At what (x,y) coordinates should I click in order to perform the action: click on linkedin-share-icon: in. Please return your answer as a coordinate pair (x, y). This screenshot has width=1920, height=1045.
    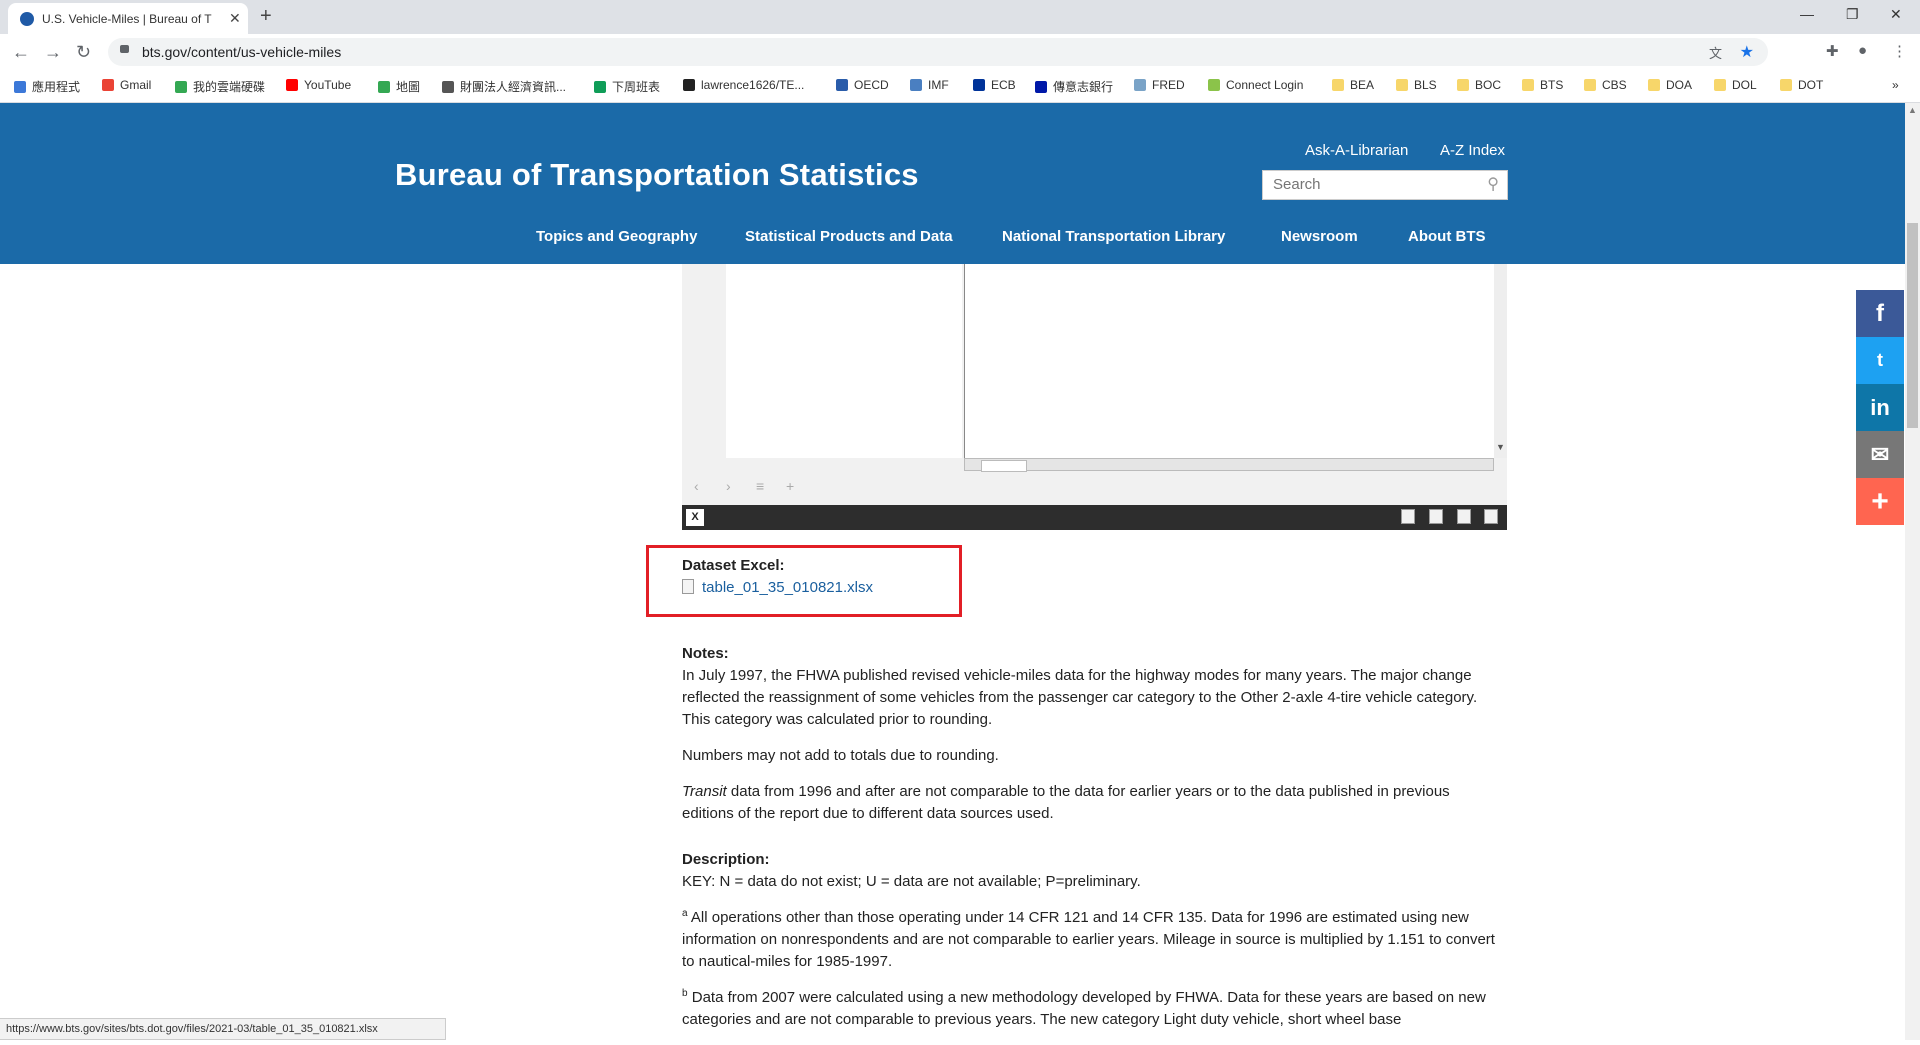
    Looking at the image, I should click on (1880, 407).